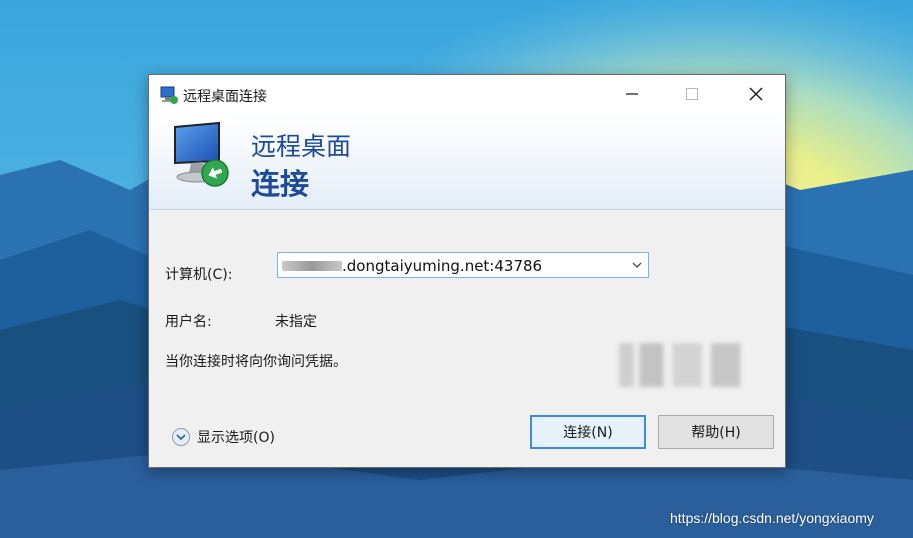 The image size is (913, 538). I want to click on remote-desktop-icon, so click(169, 95).